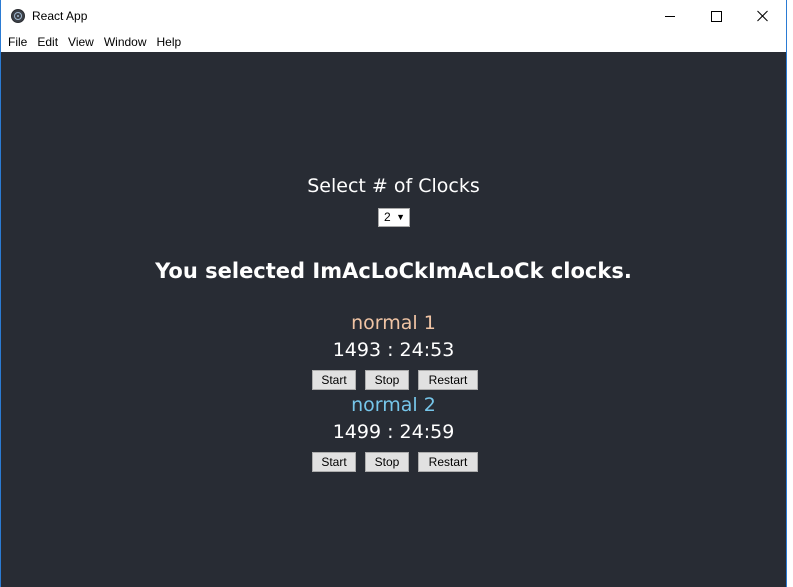 This screenshot has width=793, height=587. What do you see at coordinates (400, 217) in the screenshot?
I see `dropdown-arrow-icon: ▼` at bounding box center [400, 217].